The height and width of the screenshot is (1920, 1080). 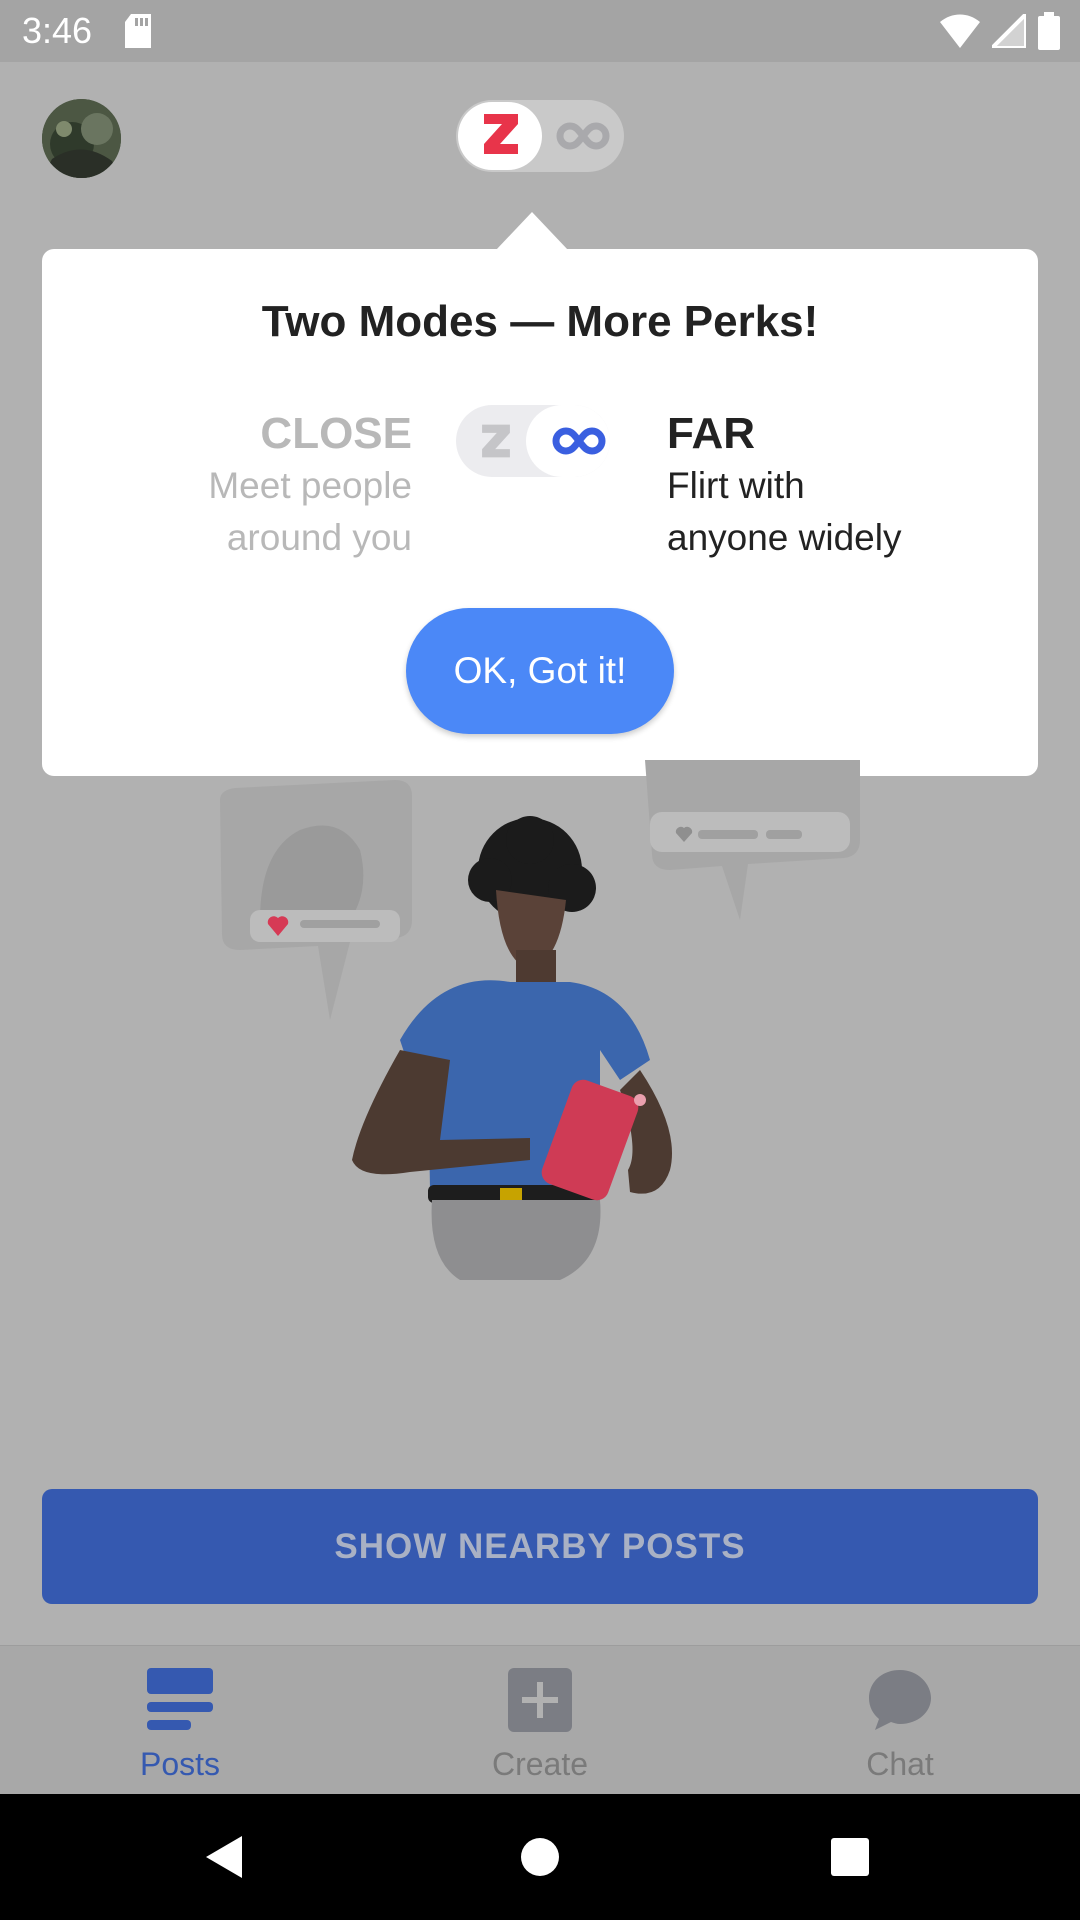 I want to click on nav-item-create: Create, so click(x=540, y=1725).